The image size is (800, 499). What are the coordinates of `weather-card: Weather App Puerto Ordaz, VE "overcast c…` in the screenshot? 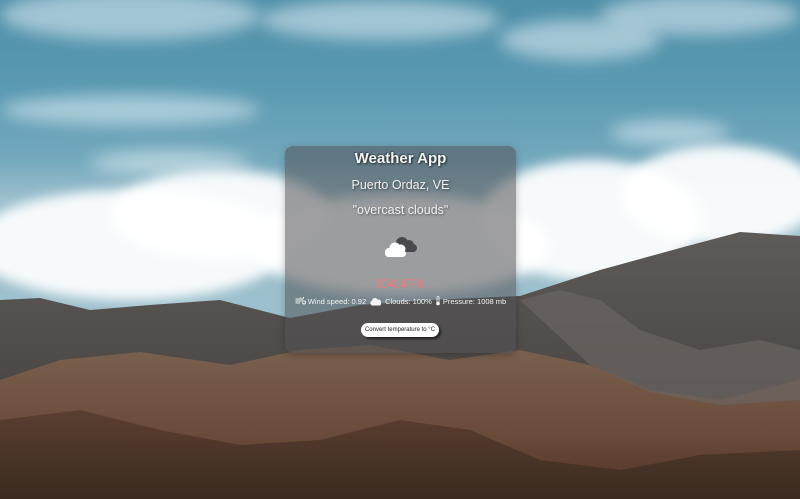 It's located at (400, 249).